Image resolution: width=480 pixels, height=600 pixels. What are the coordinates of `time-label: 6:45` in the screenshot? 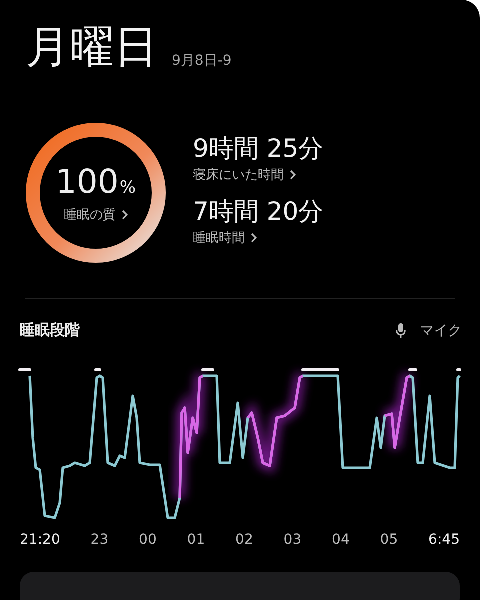 It's located at (444, 540).